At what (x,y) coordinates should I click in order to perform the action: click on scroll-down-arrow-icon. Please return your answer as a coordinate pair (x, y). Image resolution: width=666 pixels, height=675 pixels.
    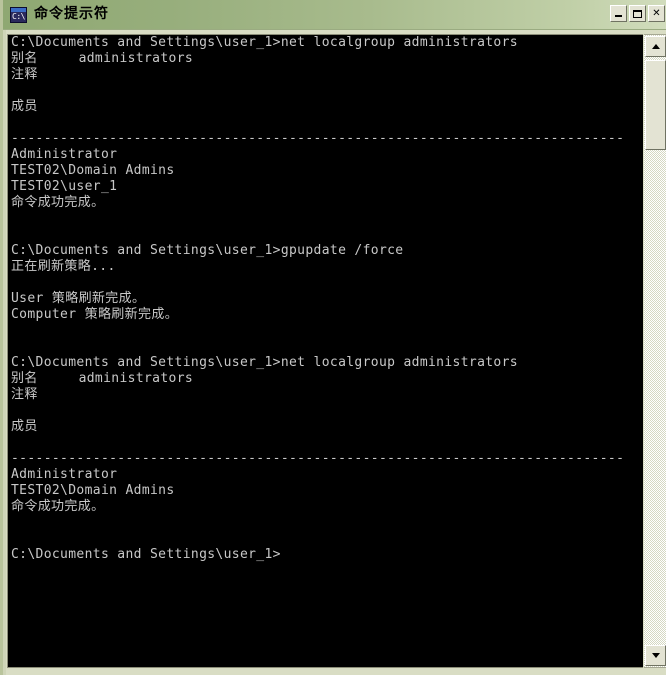
    Looking at the image, I should click on (655, 655).